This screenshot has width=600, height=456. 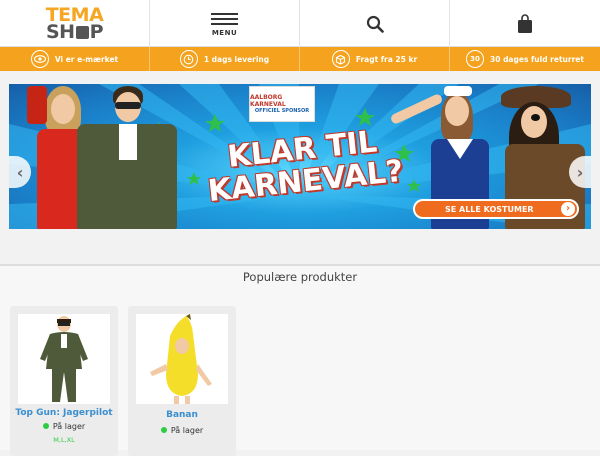 What do you see at coordinates (475, 59) in the screenshot?
I see `return-30-icon: 30` at bounding box center [475, 59].